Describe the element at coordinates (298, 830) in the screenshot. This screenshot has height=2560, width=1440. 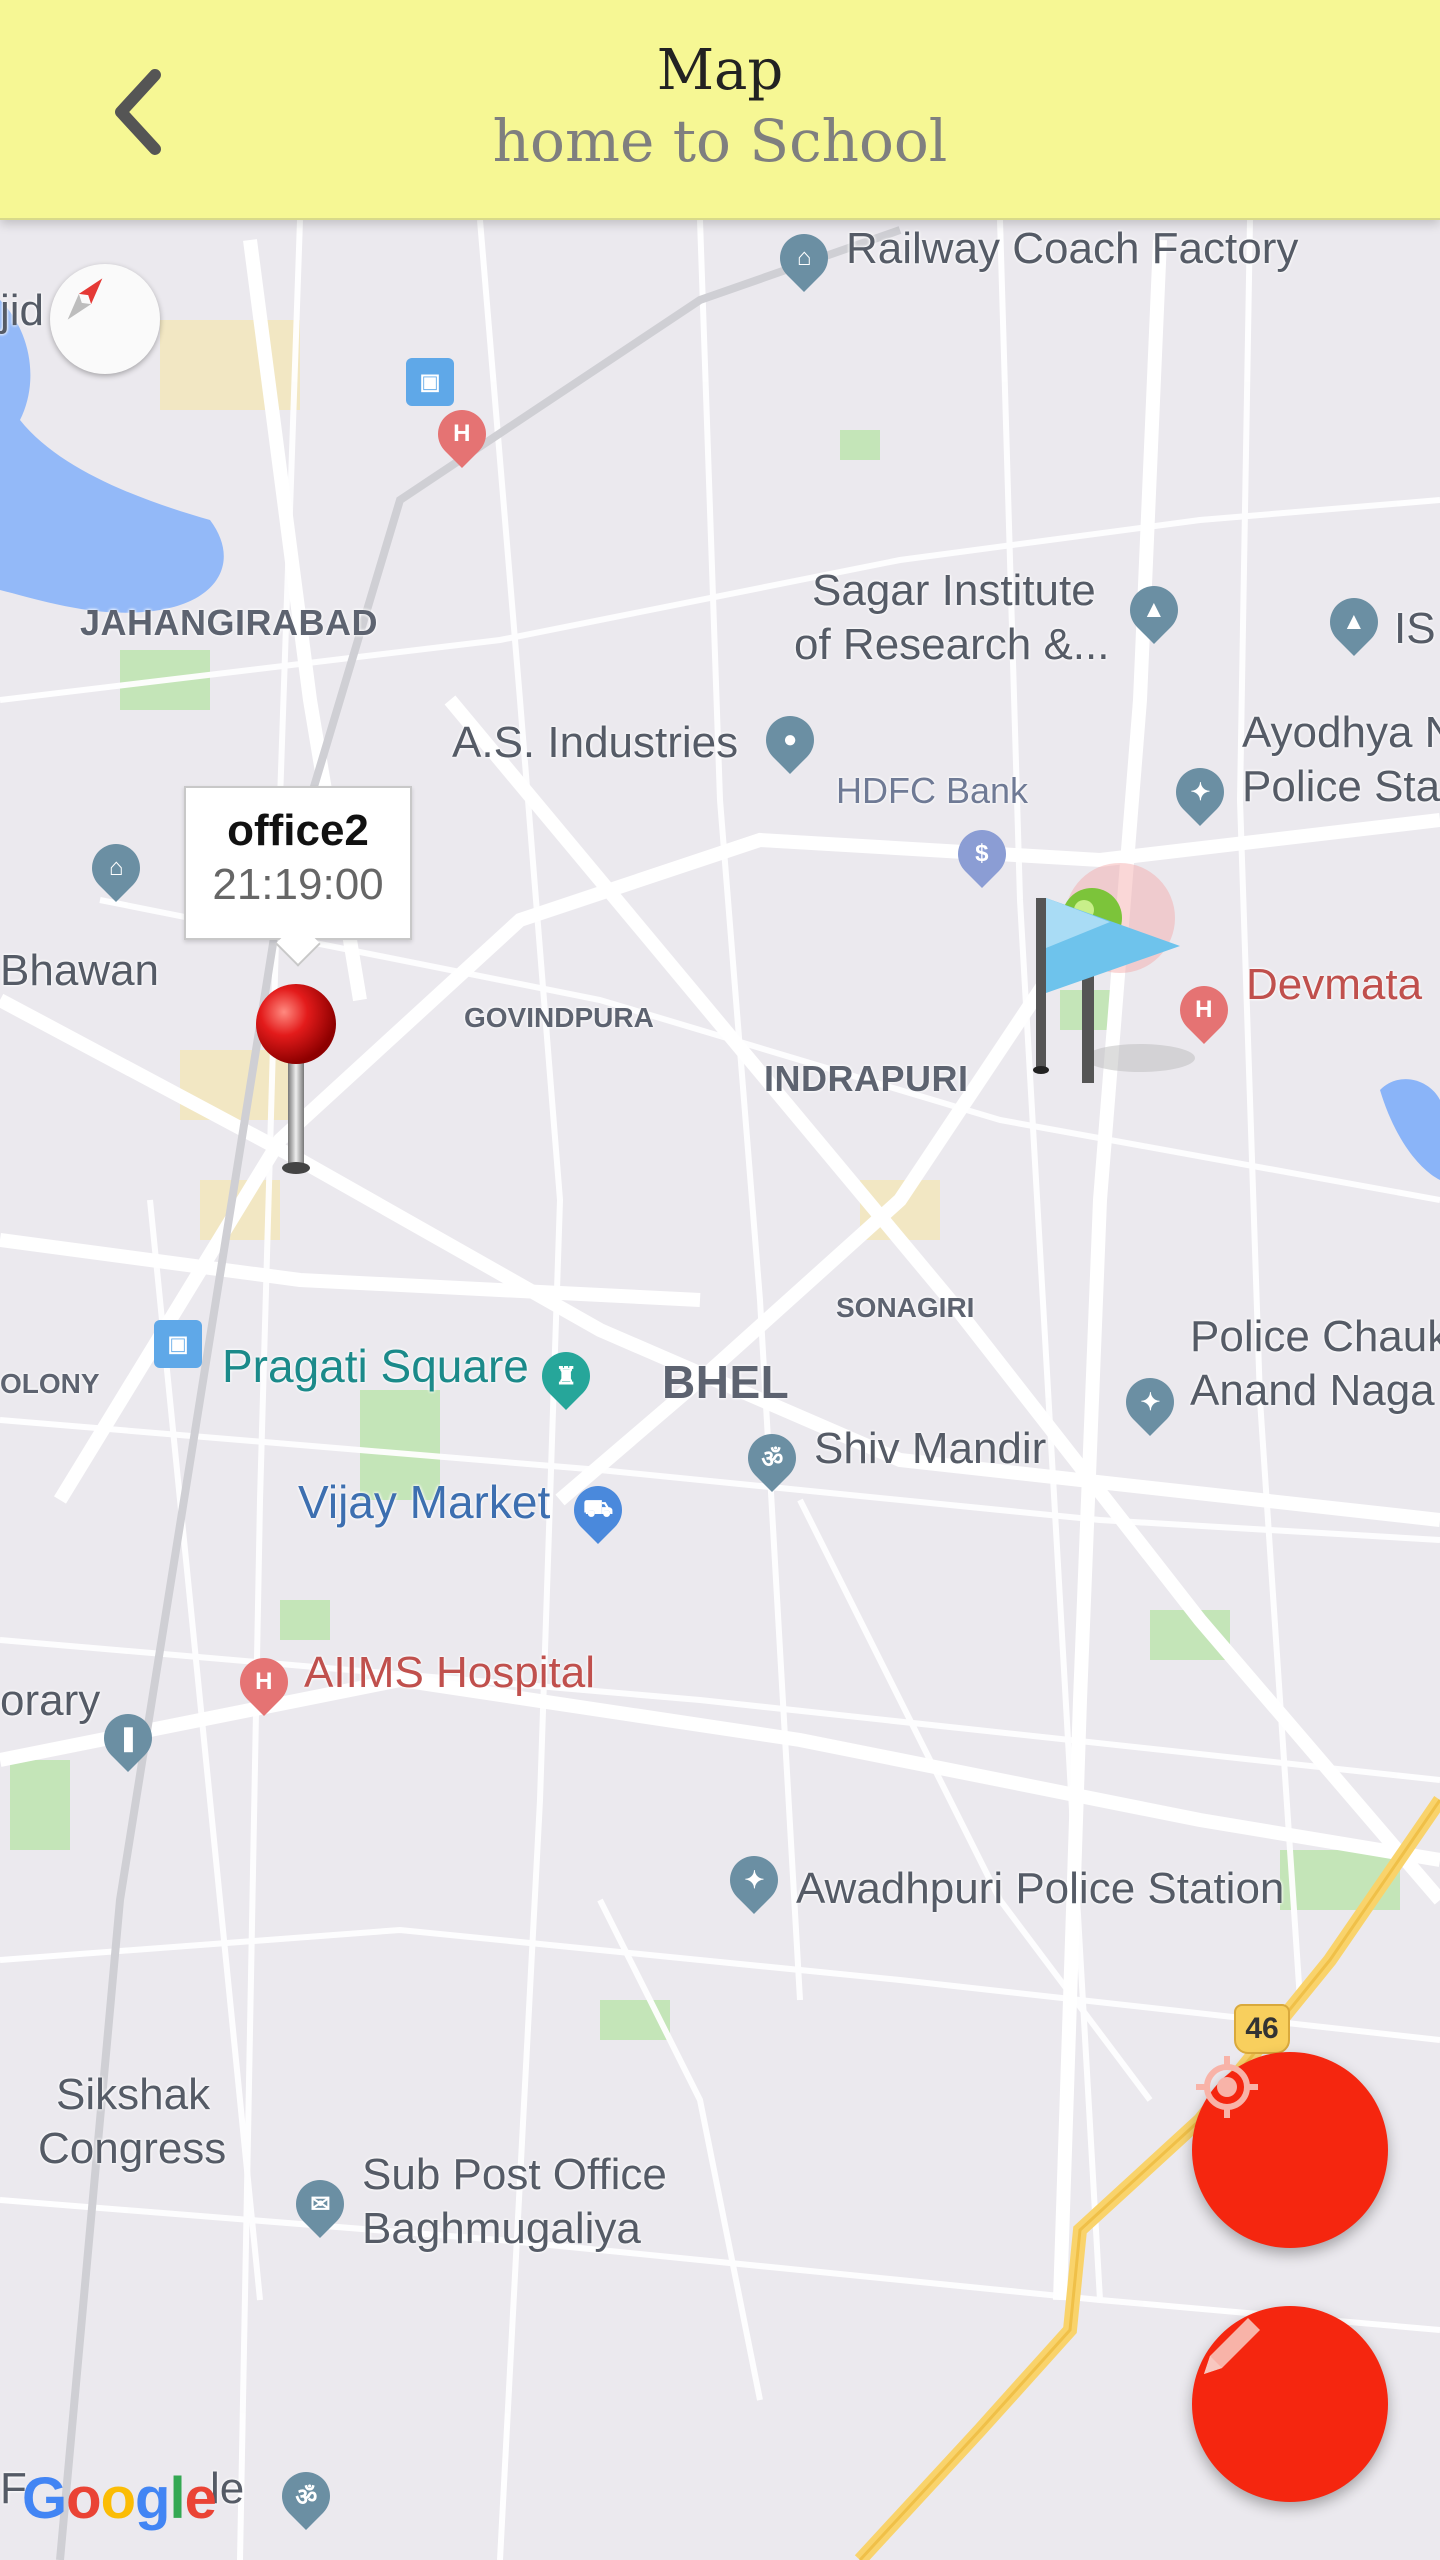
I see `marker-name: office2` at that location.